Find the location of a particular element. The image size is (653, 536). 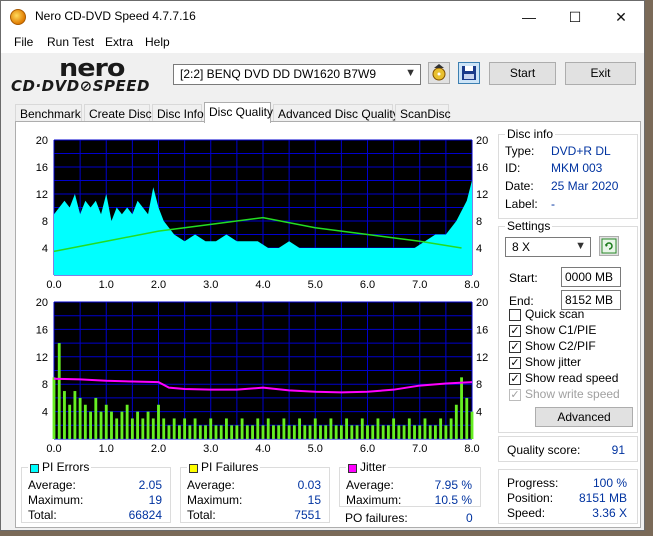

advanced-button: Advanced is located at coordinates (584, 417).